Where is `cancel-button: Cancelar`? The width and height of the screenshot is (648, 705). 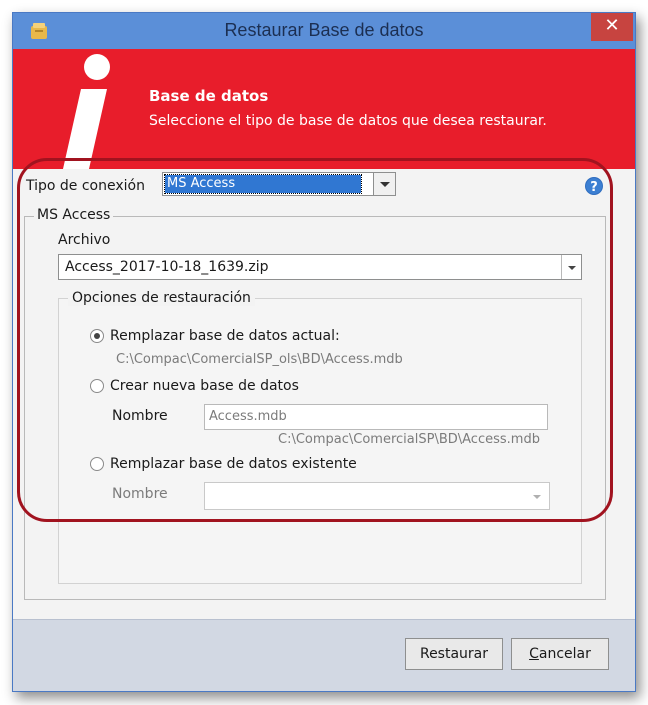 cancel-button: Cancelar is located at coordinates (560, 654).